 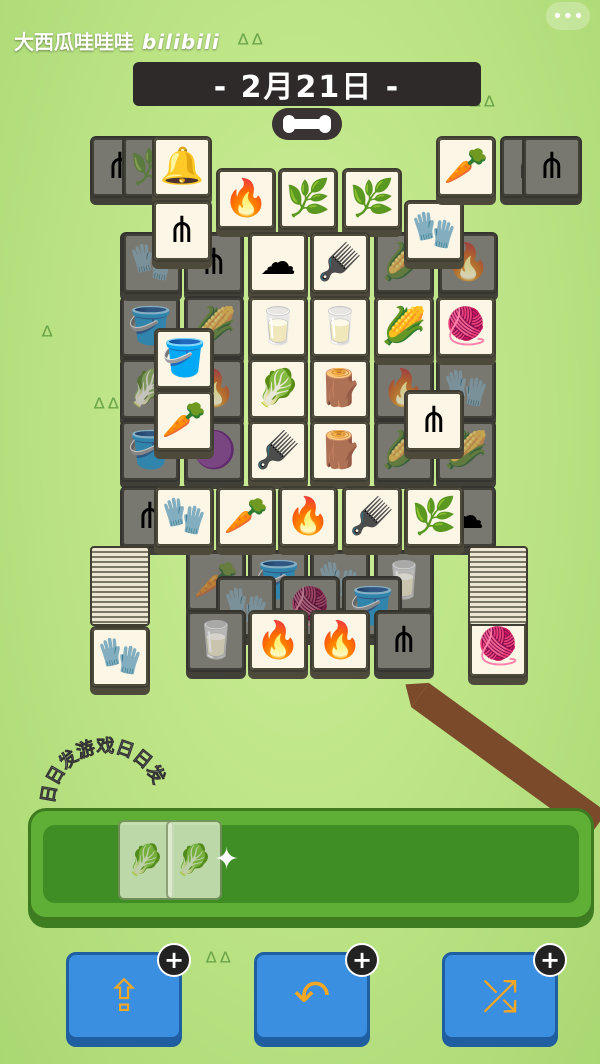 What do you see at coordinates (227, 859) in the screenshot?
I see `sparkle-icon: ✦` at bounding box center [227, 859].